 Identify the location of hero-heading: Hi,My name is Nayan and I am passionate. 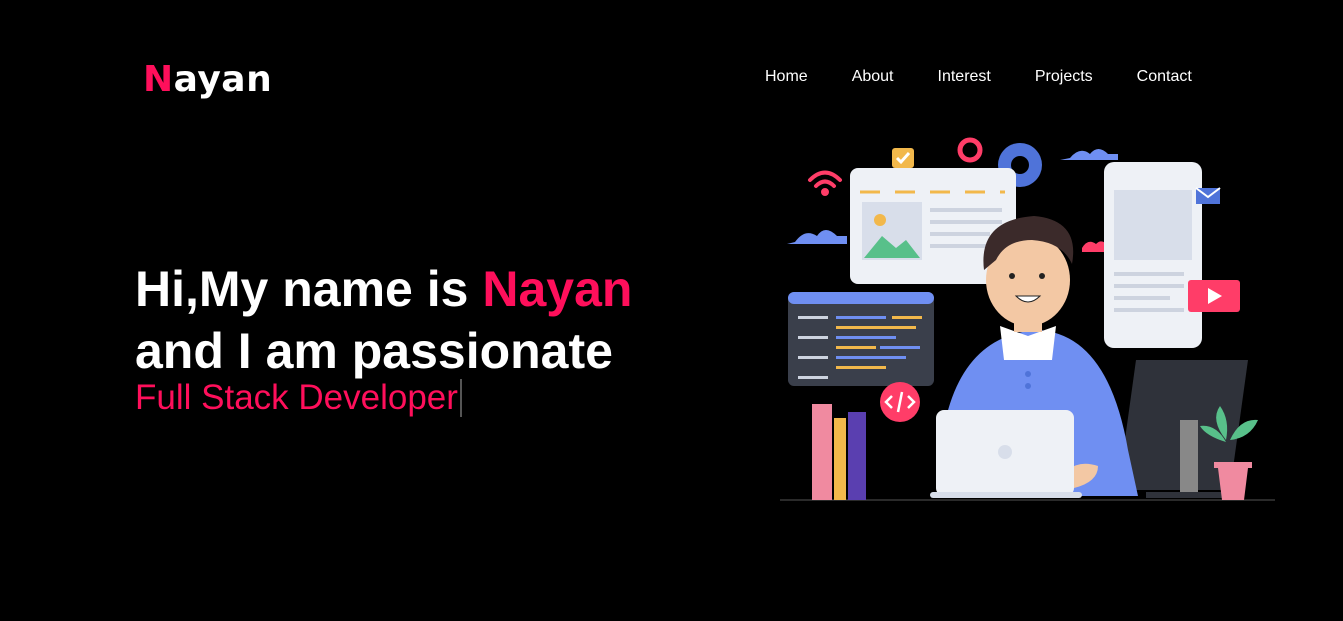
(383, 320).